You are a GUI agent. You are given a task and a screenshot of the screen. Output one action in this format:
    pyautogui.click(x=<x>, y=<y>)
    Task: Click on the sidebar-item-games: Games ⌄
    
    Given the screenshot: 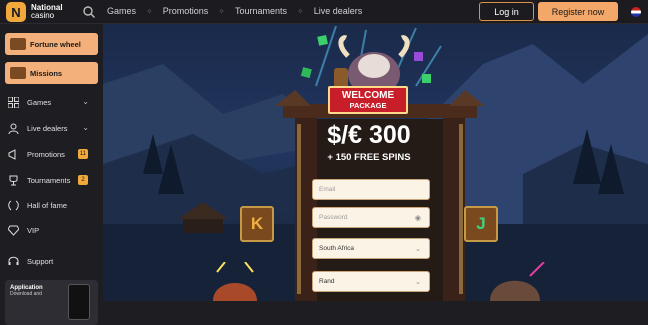 What is the action you would take?
    pyautogui.click(x=51, y=102)
    